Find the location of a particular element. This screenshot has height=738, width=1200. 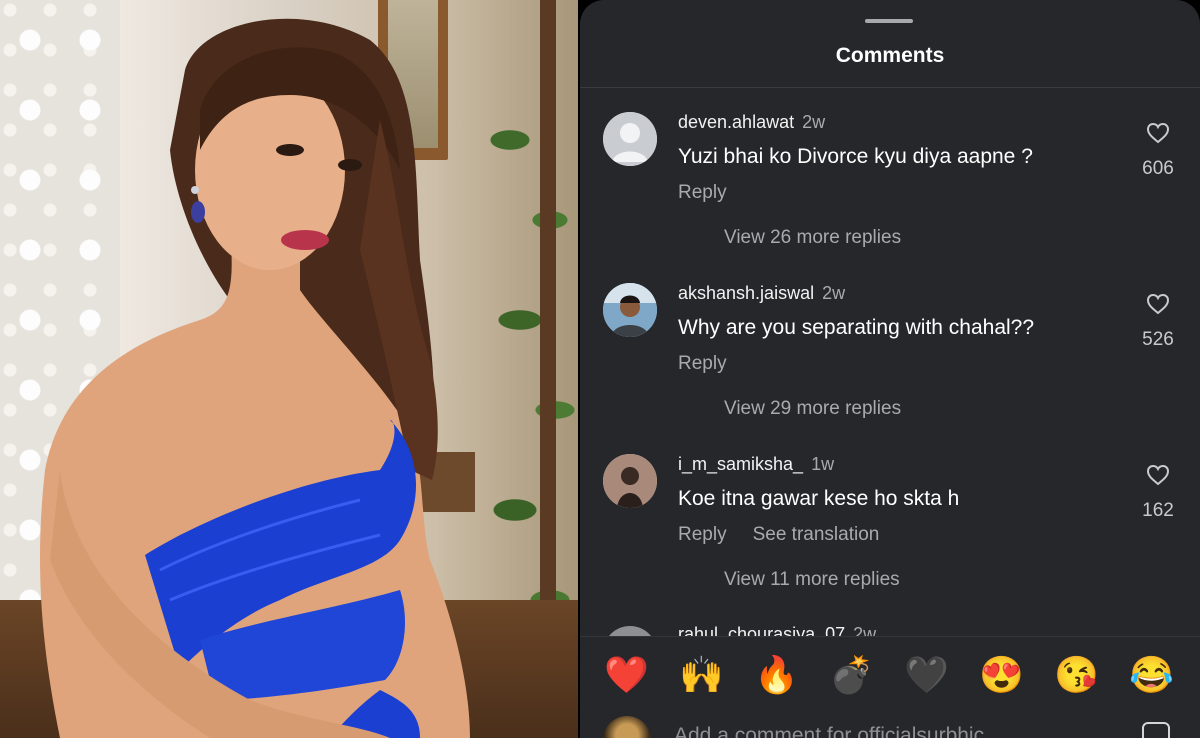

view-replies-button: View 11 more replies is located at coordinates (812, 580).